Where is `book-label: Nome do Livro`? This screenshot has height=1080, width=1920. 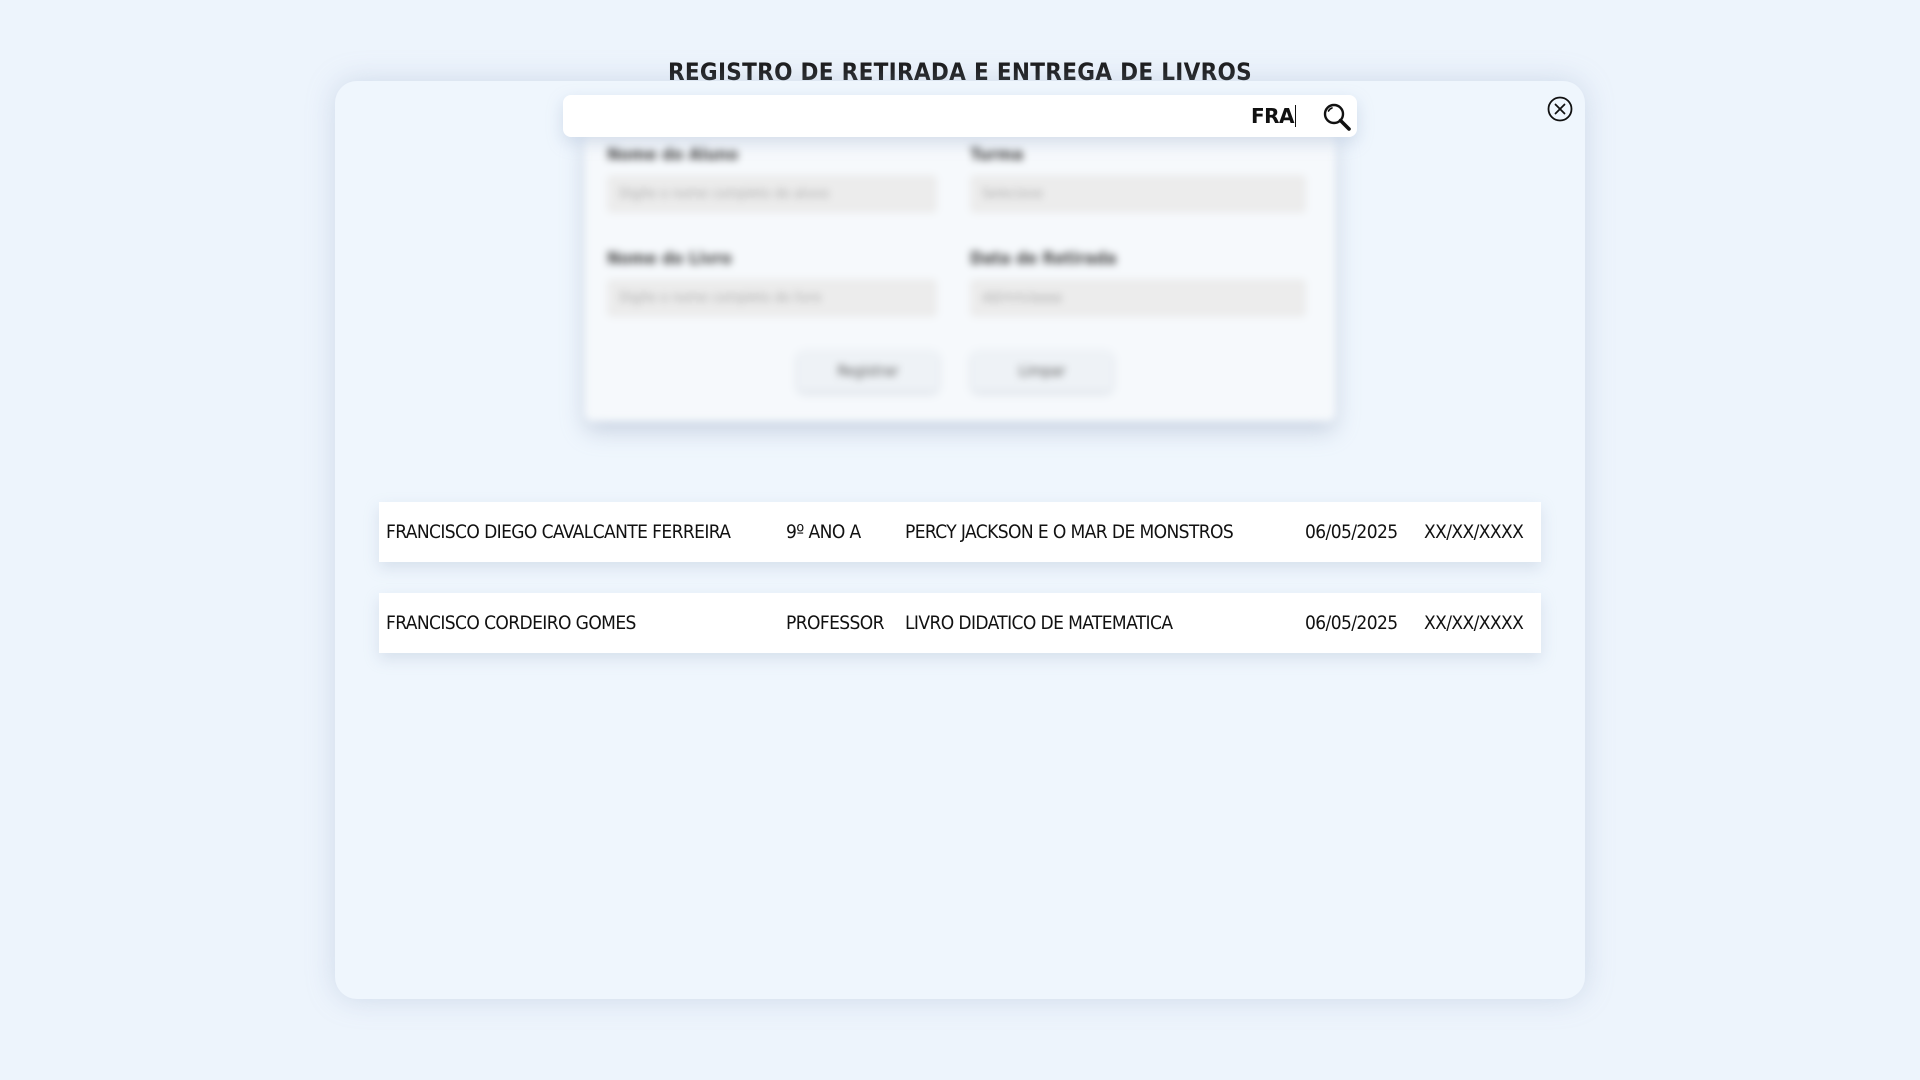
book-label: Nome do Livro is located at coordinates (669, 259).